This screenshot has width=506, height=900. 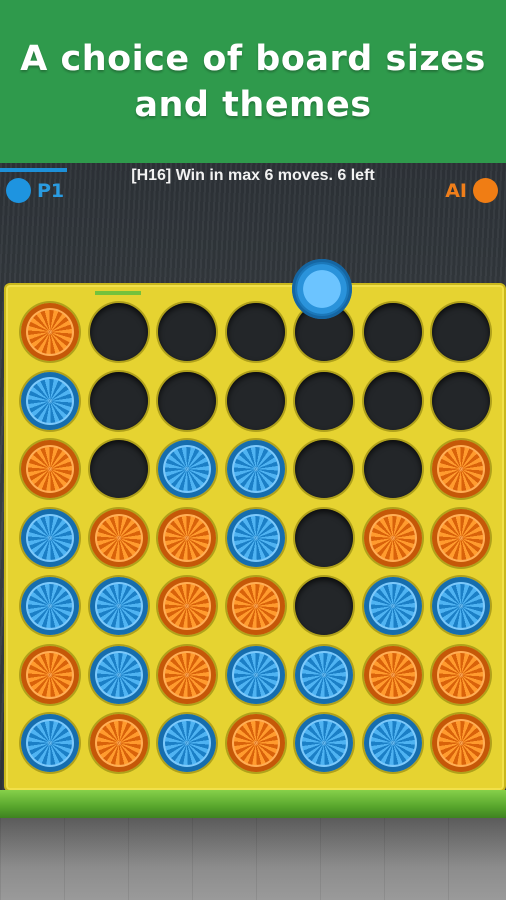 What do you see at coordinates (471, 190) in the screenshot?
I see `ai-badge: AI` at bounding box center [471, 190].